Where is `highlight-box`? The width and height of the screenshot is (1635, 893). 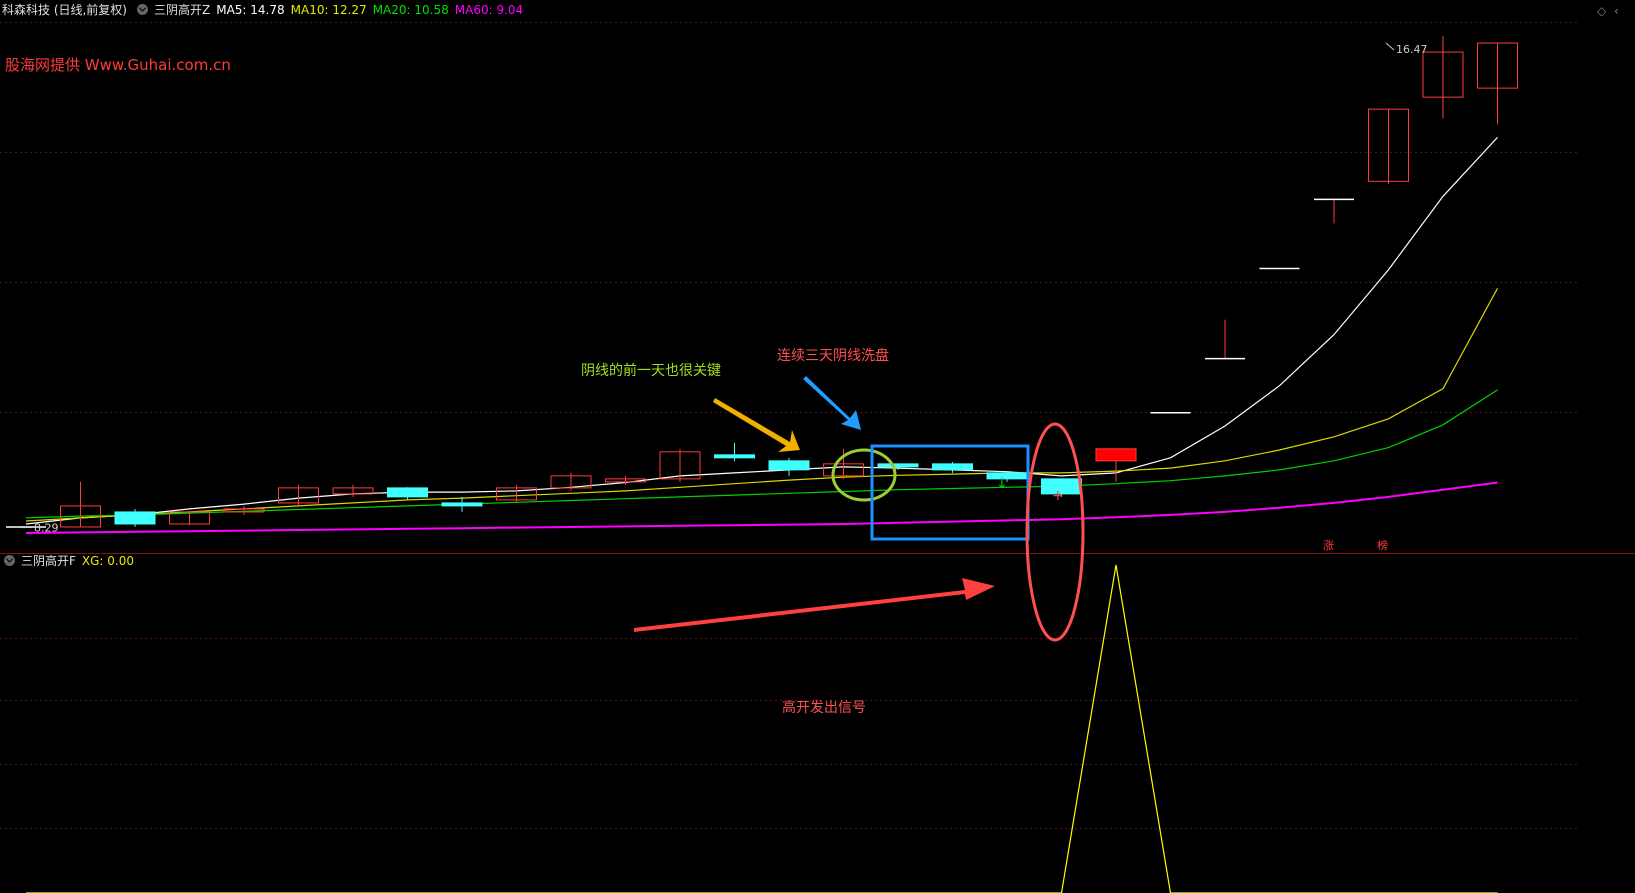 highlight-box is located at coordinates (950, 492).